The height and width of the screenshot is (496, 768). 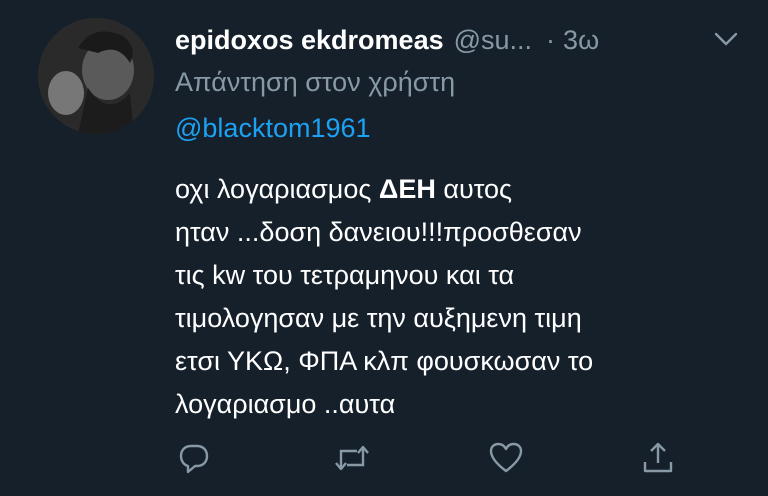 I want to click on avatar-image, so click(x=96, y=76).